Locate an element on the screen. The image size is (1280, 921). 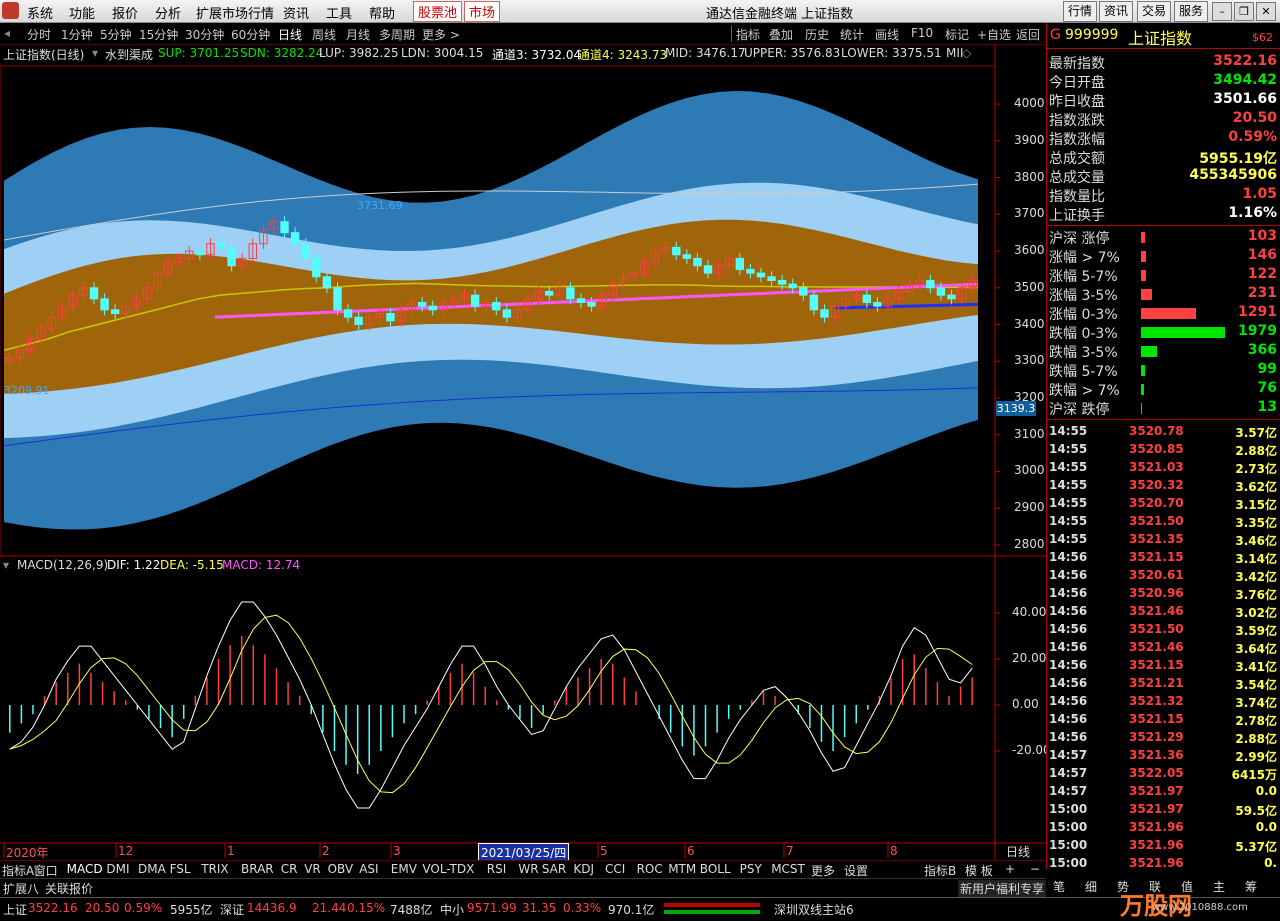
indicator-tab-19: ROC is located at coordinates (650, 869).